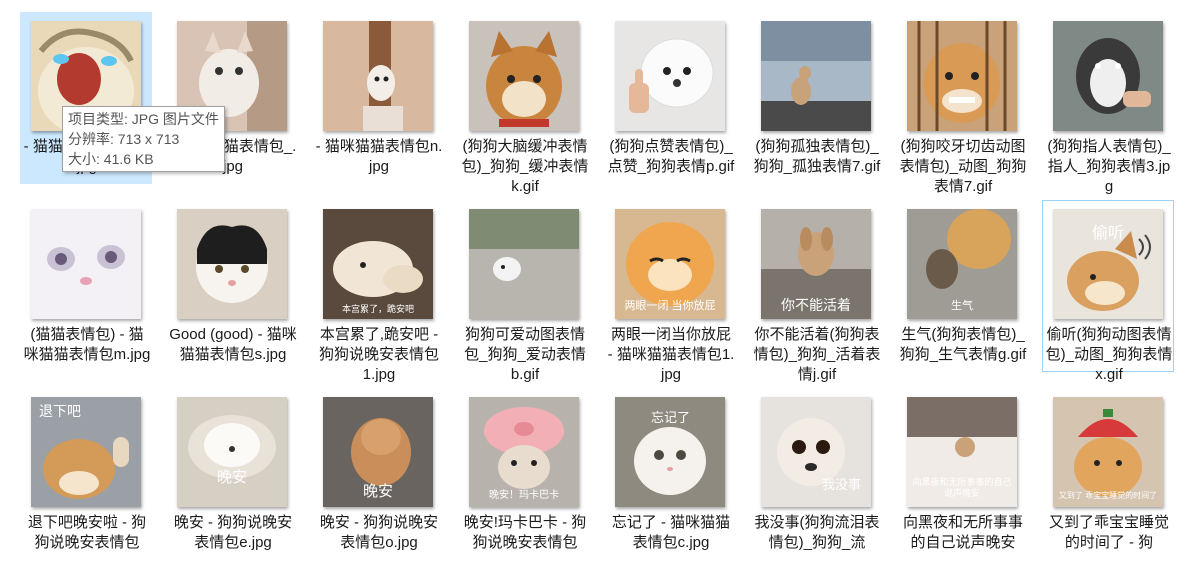 This screenshot has width=1182, height=573. What do you see at coordinates (962, 452) in the screenshot?
I see `thumbnail-night-dog: 向黑夜和无所事事的自己说声晚安` at bounding box center [962, 452].